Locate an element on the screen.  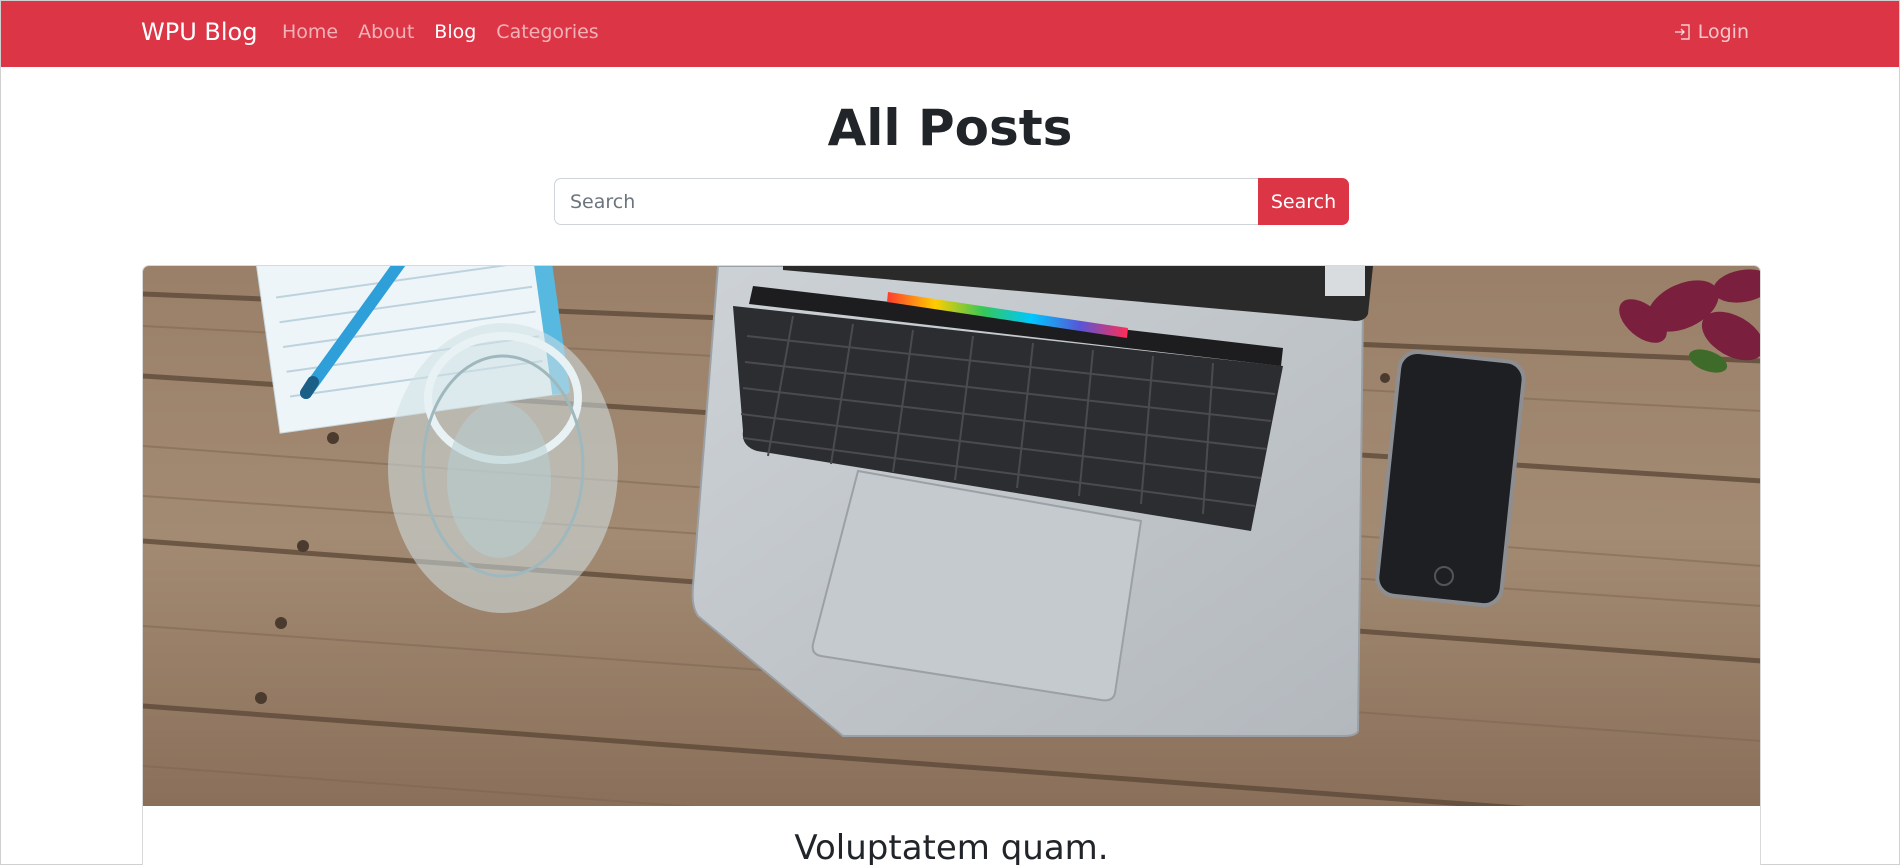
search-button: Search is located at coordinates (1303, 201).